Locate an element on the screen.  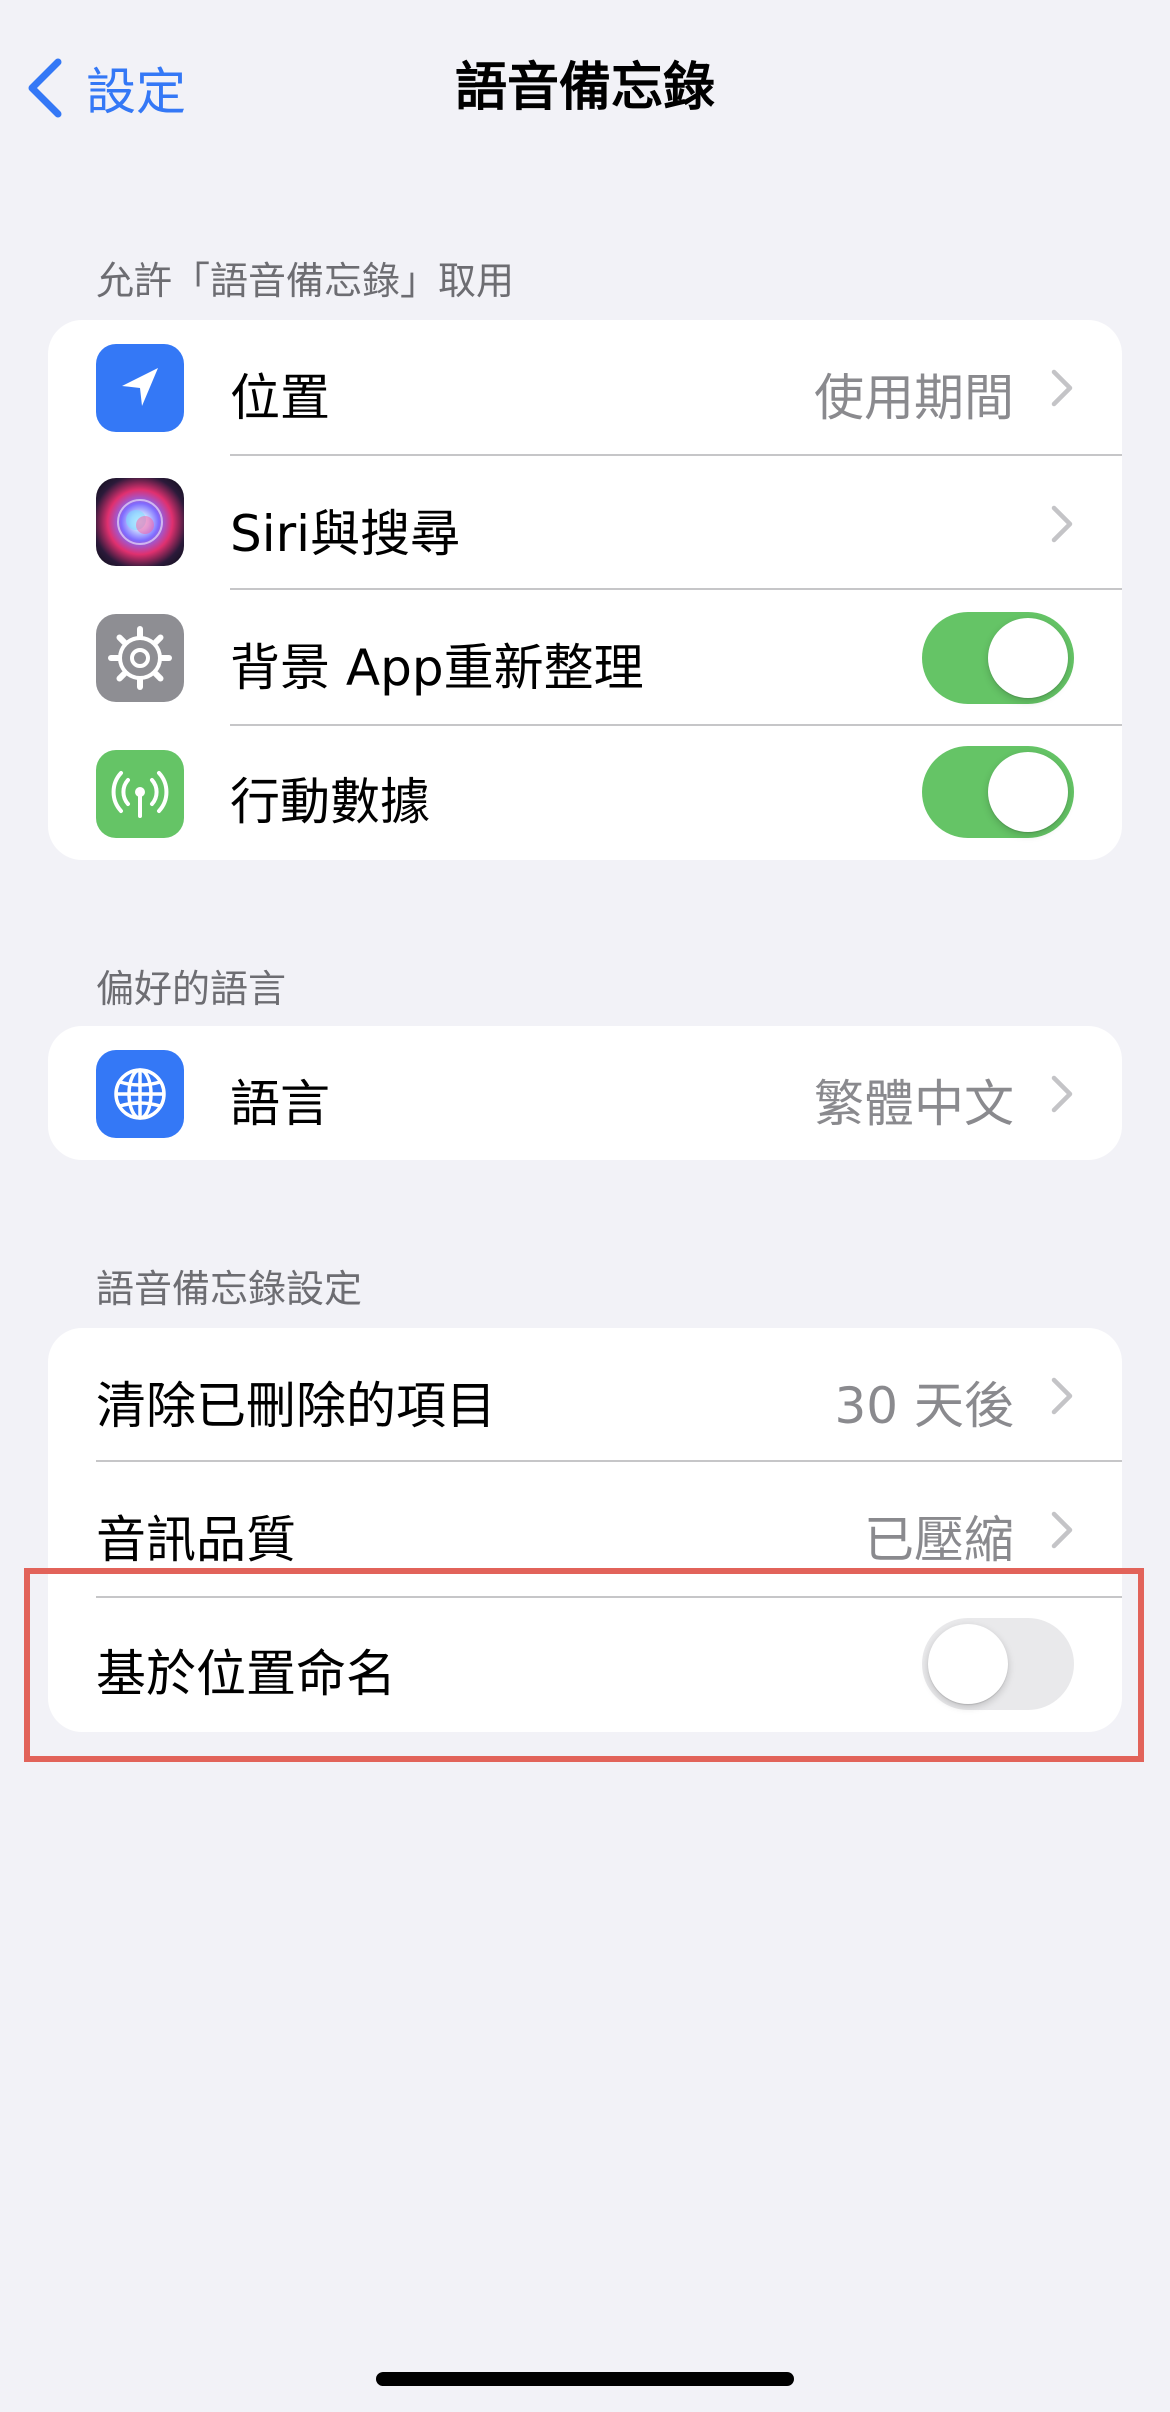
location-arrow-icon is located at coordinates (140, 388).